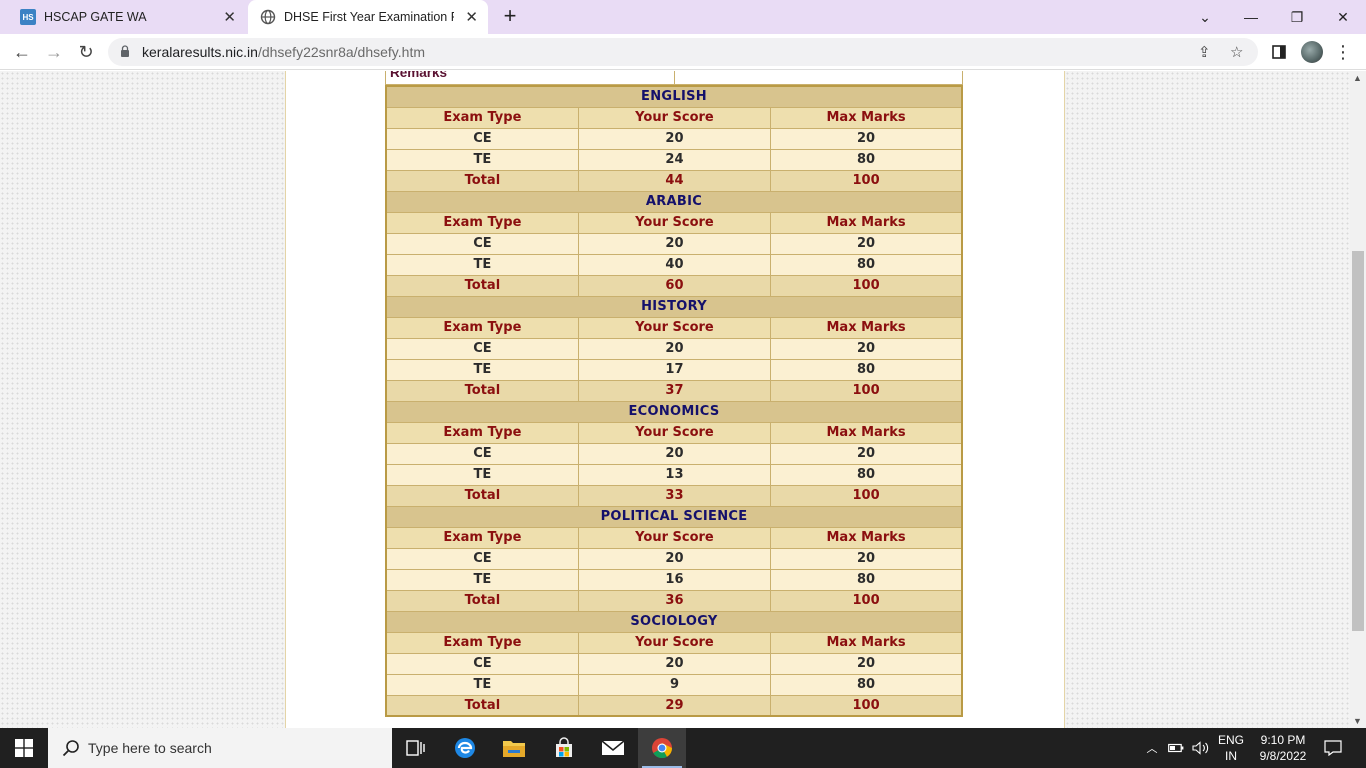 This screenshot has width=1366, height=768. What do you see at coordinates (1357, 721) in the screenshot?
I see `scroll-down-arrow-icon: ▼` at bounding box center [1357, 721].